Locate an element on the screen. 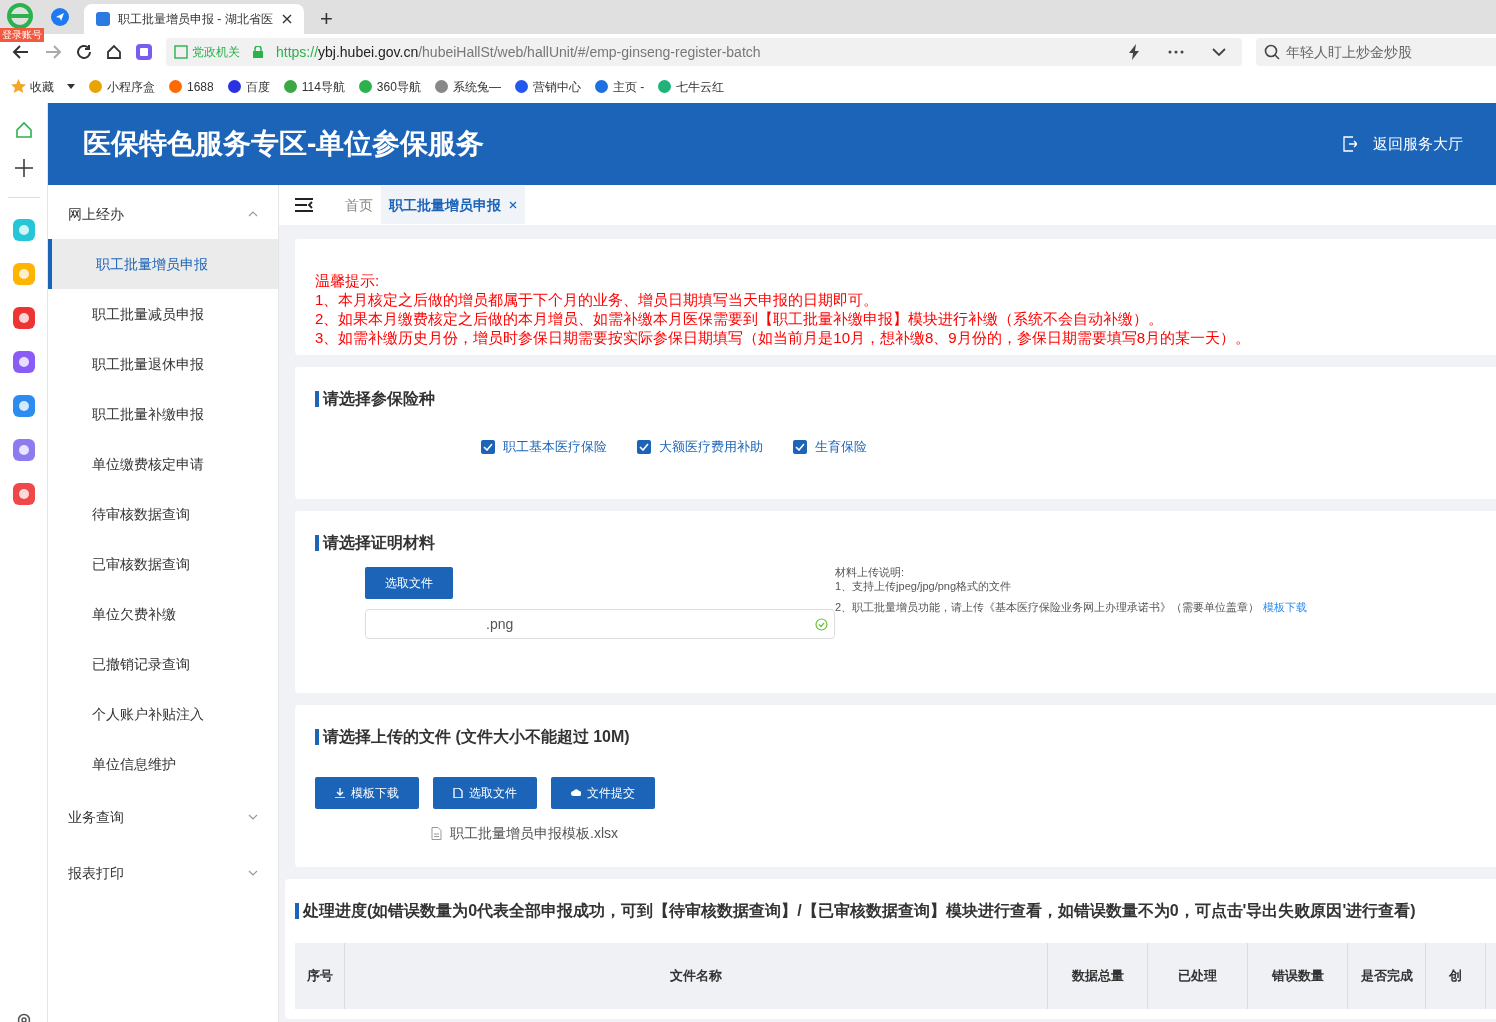  document-icon is located at coordinates (436, 833).